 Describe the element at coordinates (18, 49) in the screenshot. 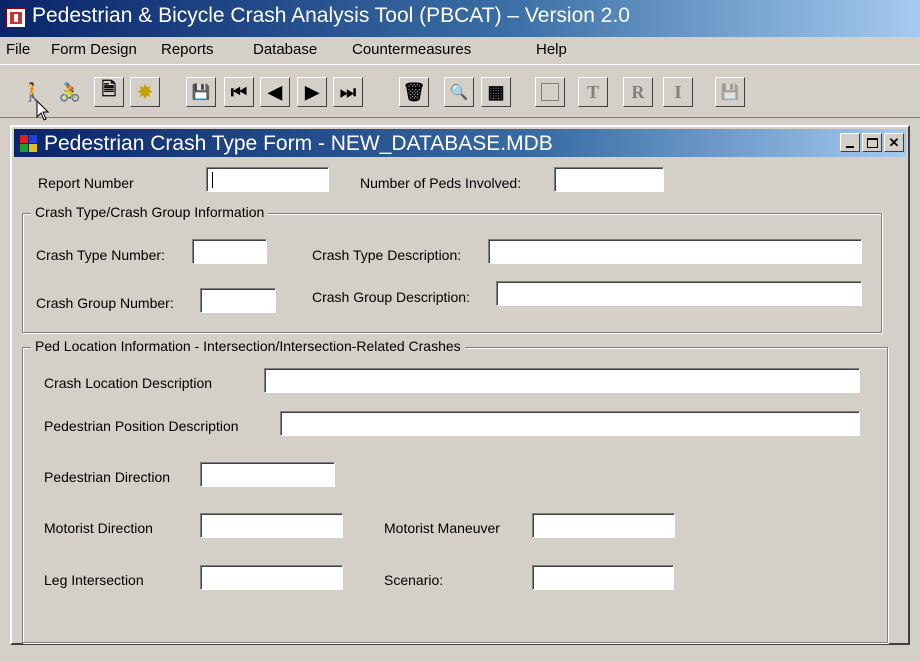

I see `menu-file: File` at that location.